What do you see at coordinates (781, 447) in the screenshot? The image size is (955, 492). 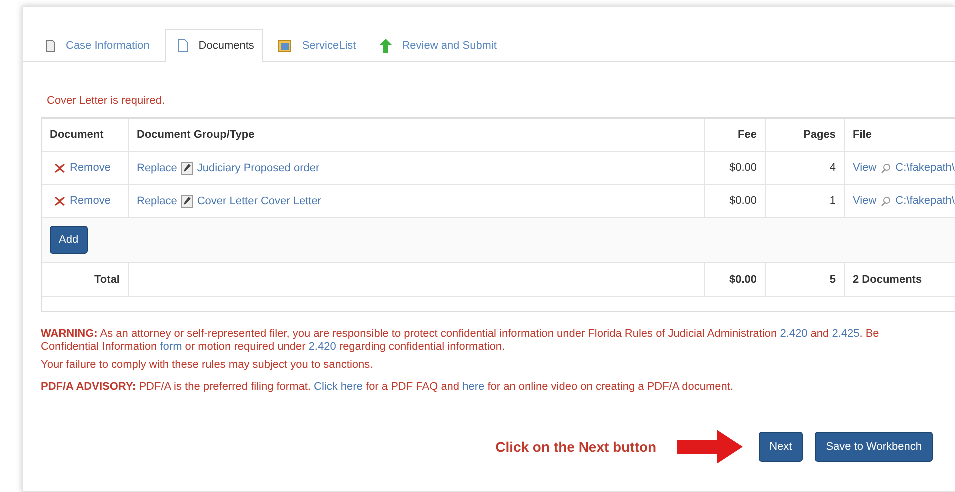 I see `next-button: Next` at bounding box center [781, 447].